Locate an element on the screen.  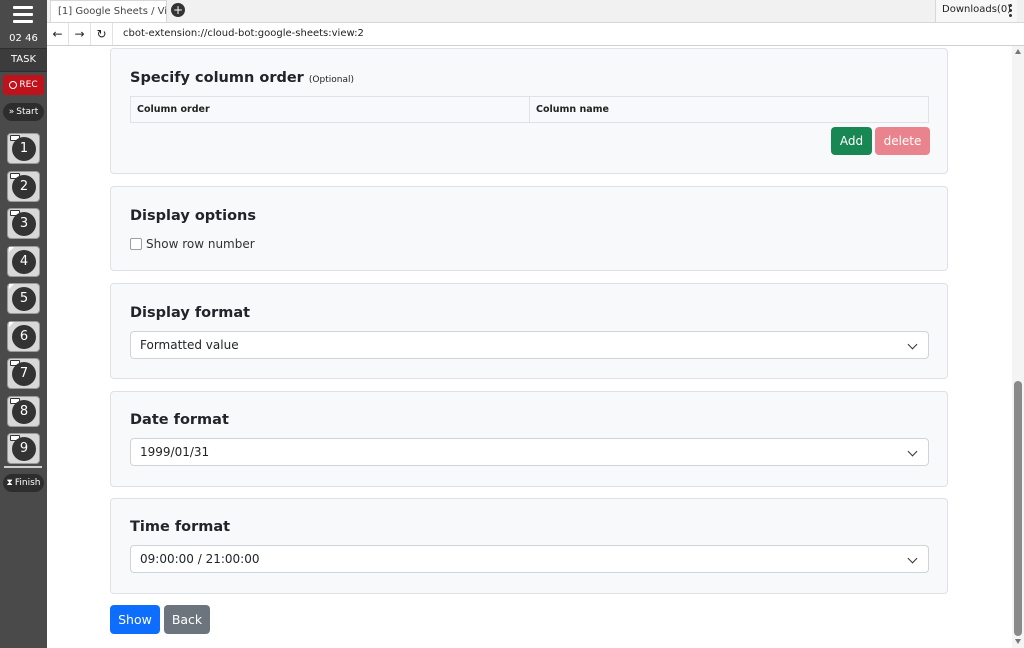
scroll-up-arrow-icon is located at coordinates (1018, 51).